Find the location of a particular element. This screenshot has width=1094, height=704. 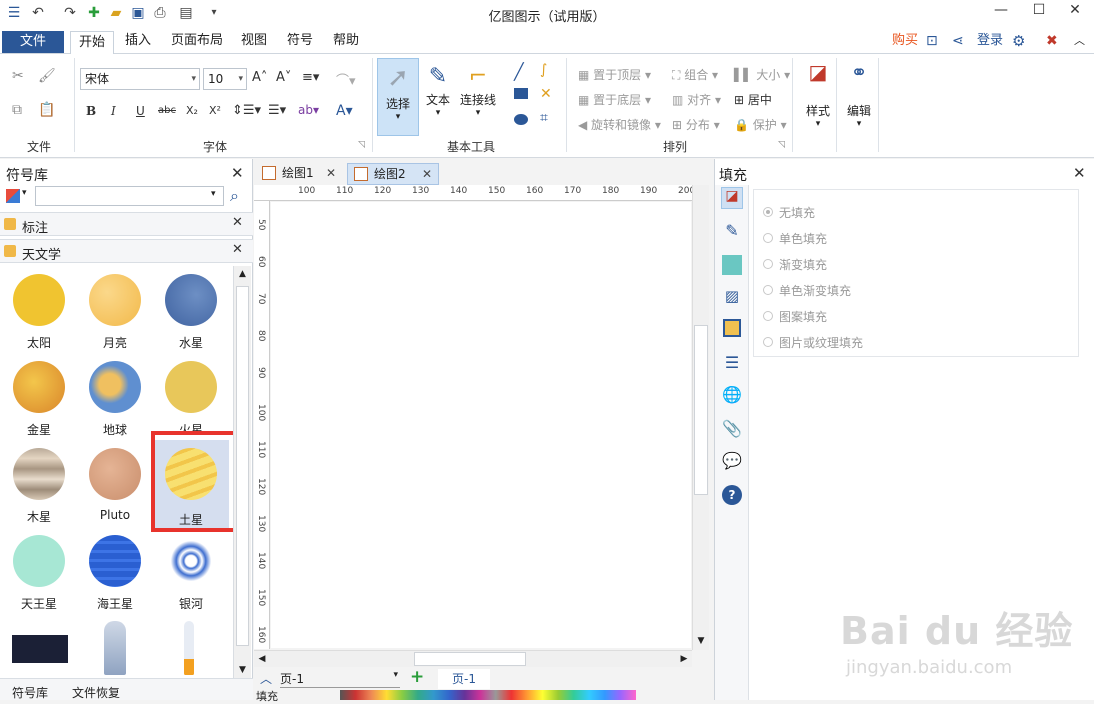

symbol-moon: 月亮 is located at coordinates (115, 315).